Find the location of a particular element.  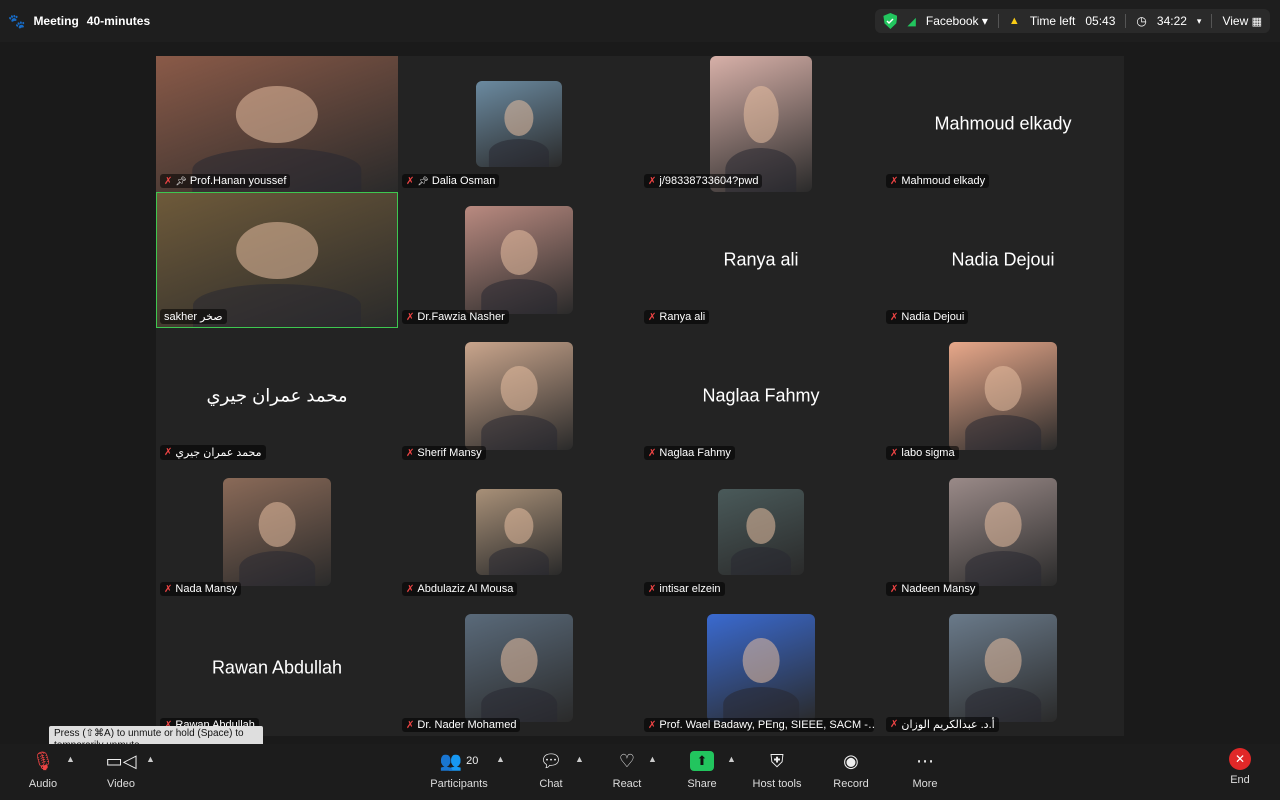

participant-display-name: Ranya ali is located at coordinates (761, 259).